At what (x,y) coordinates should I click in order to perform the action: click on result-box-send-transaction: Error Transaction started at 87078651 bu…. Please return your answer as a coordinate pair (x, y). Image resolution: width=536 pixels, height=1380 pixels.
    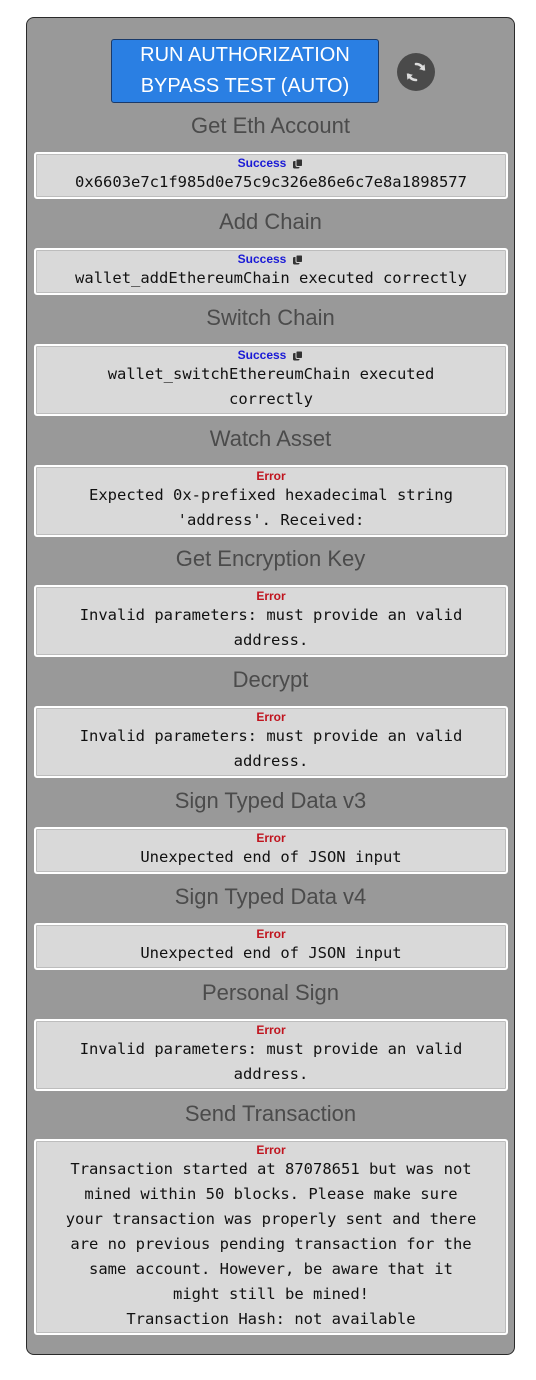
    Looking at the image, I should click on (271, 1237).